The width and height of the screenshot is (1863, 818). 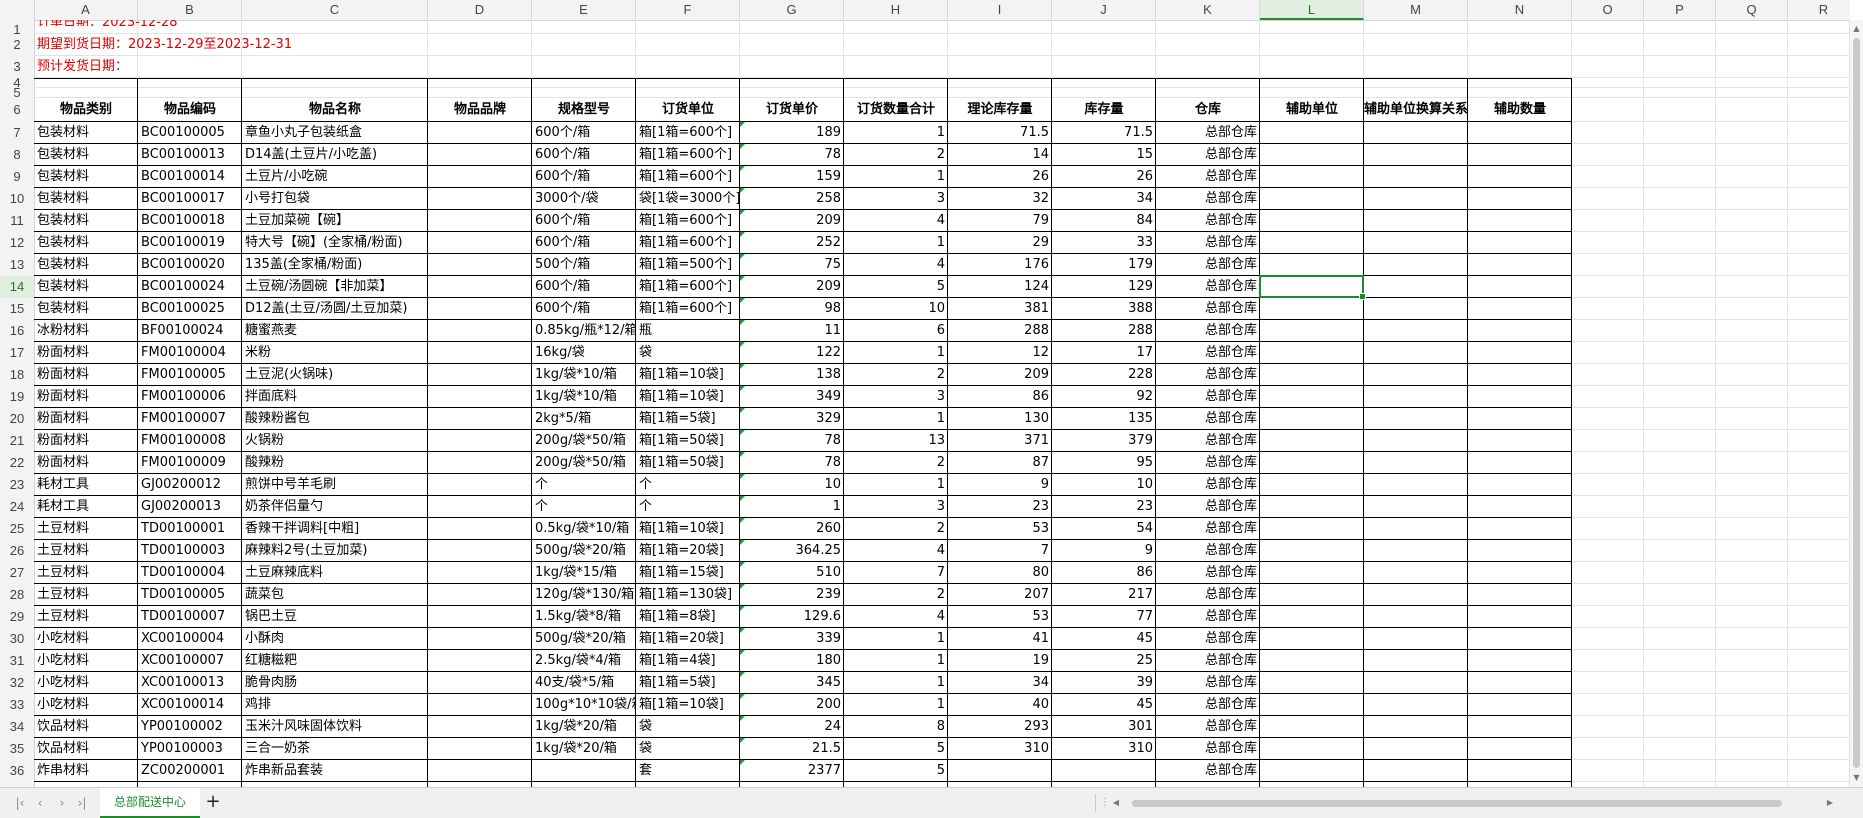 I want to click on cell-a7: 包装材料, so click(x=86, y=133).